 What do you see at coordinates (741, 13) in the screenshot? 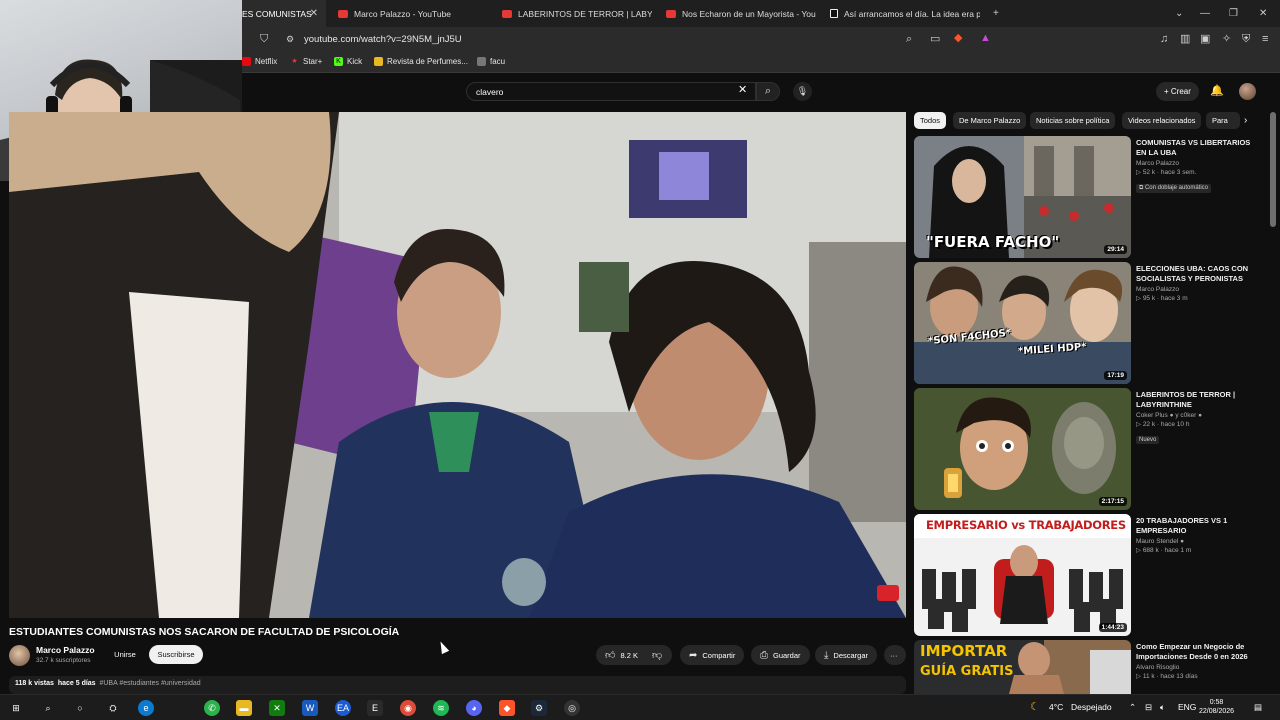
I see `tab-mayorista: Nos Echaron de un Mayorista - YouTu` at bounding box center [741, 13].